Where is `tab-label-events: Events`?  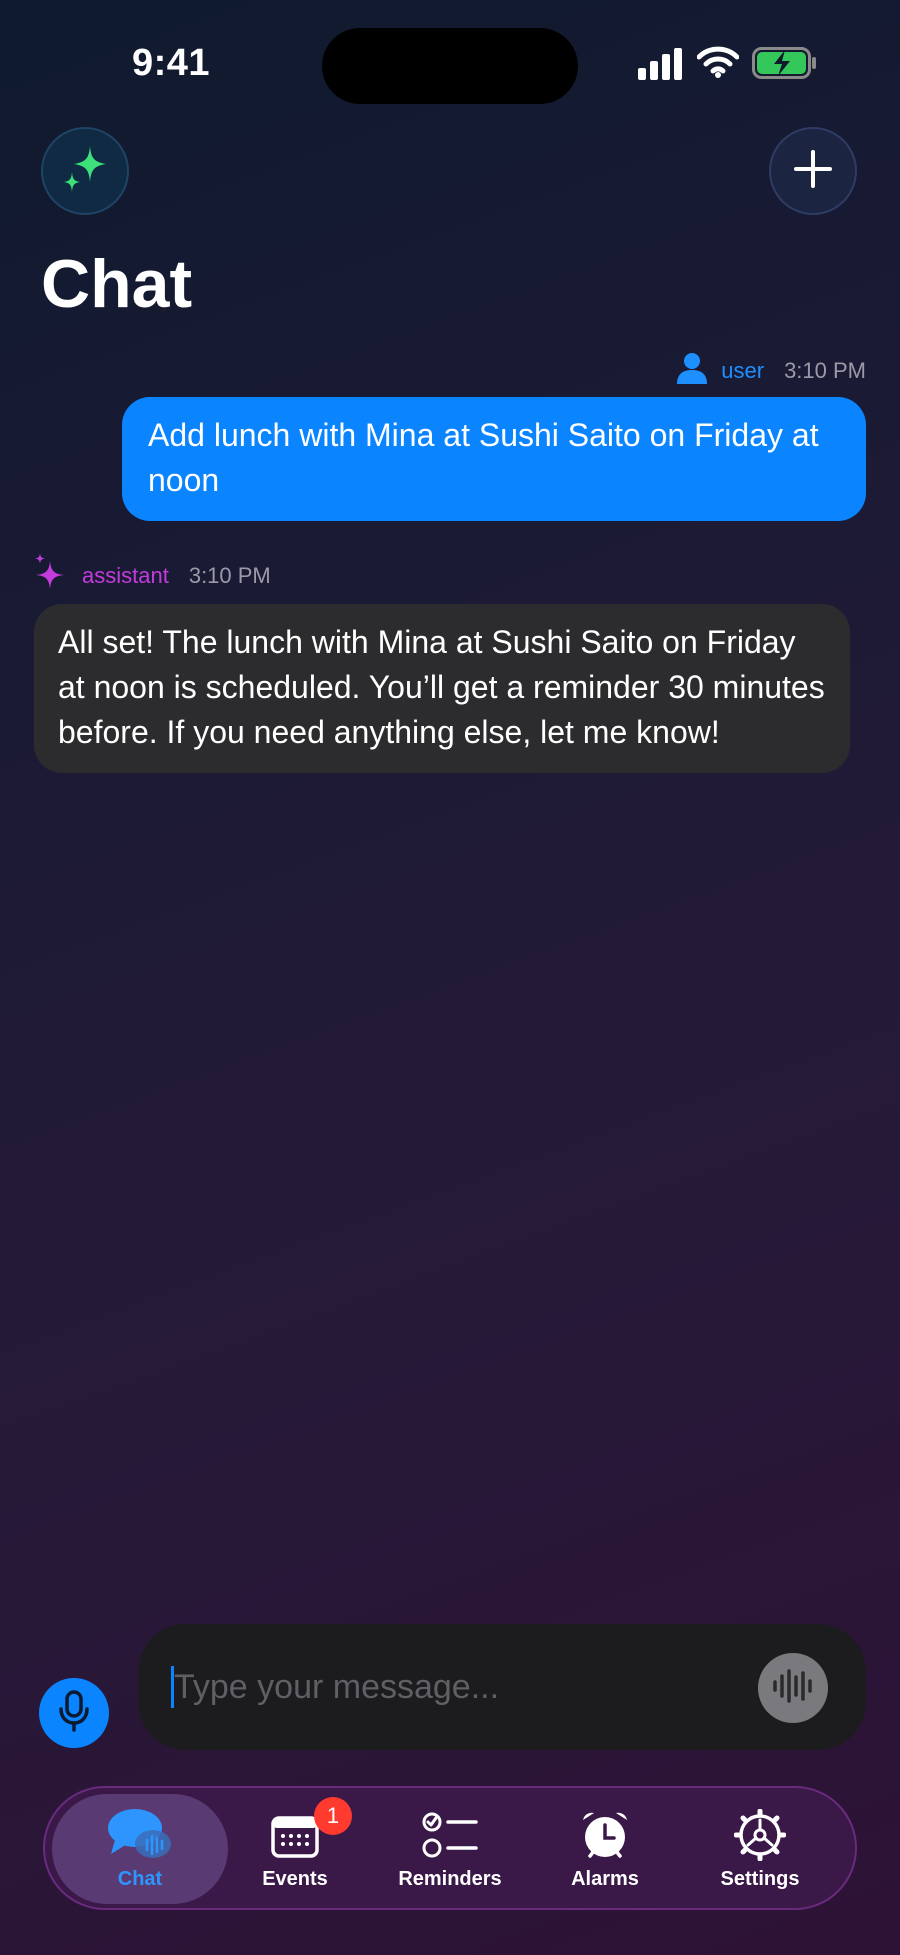
tab-label-events: Events is located at coordinates (295, 1879).